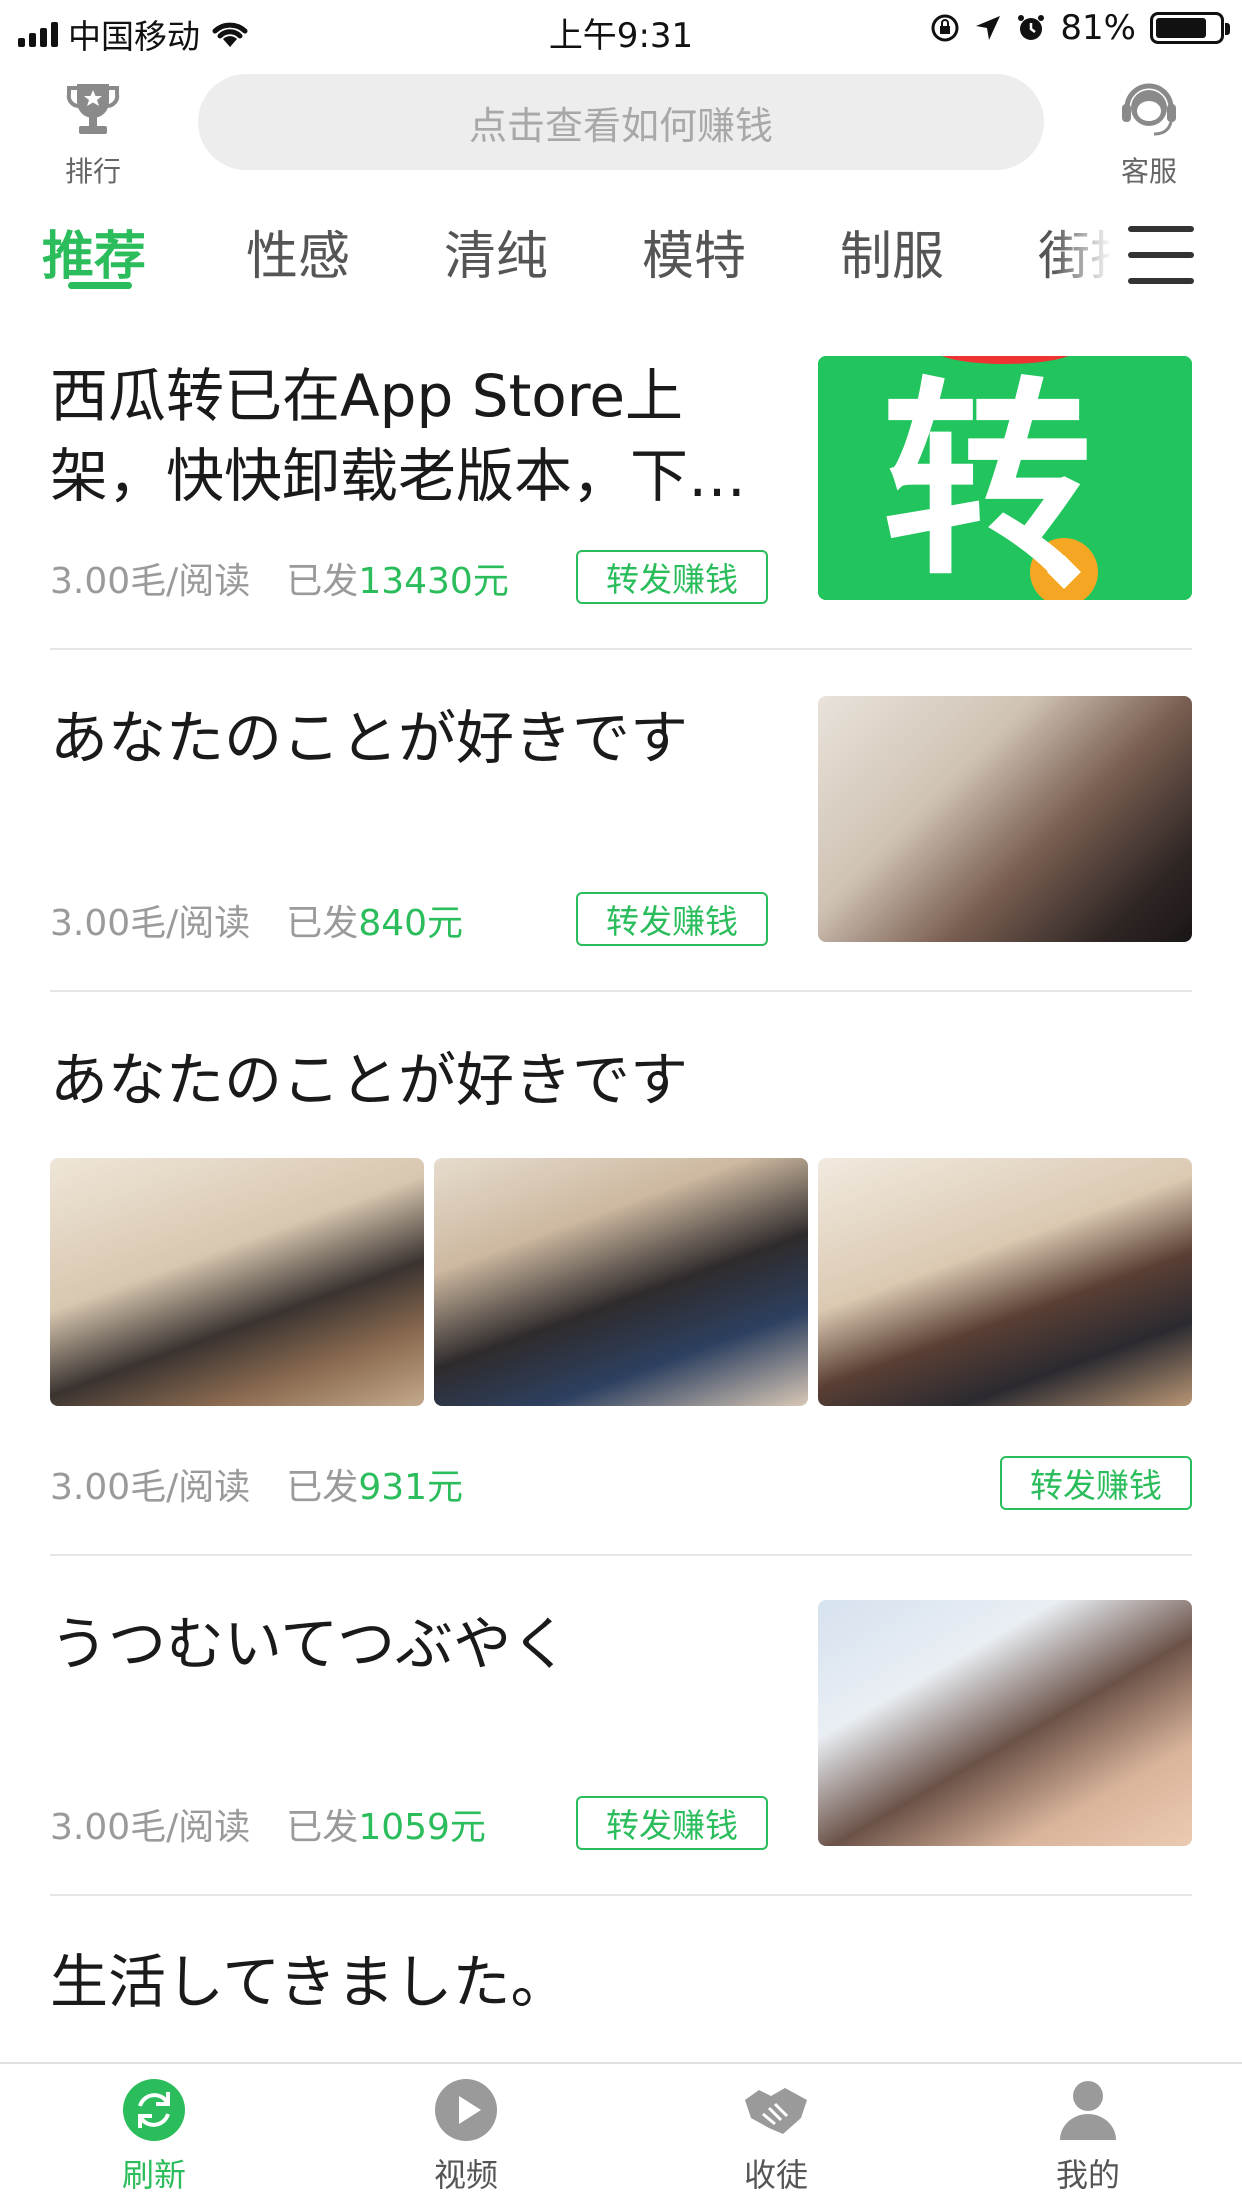 The height and width of the screenshot is (2208, 1242). What do you see at coordinates (466, 2110) in the screenshot?
I see `play-icon` at bounding box center [466, 2110].